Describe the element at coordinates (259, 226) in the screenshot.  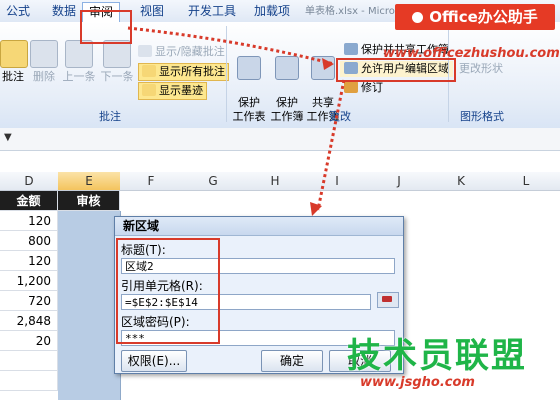
I see `dialog-title: 新区域` at that location.